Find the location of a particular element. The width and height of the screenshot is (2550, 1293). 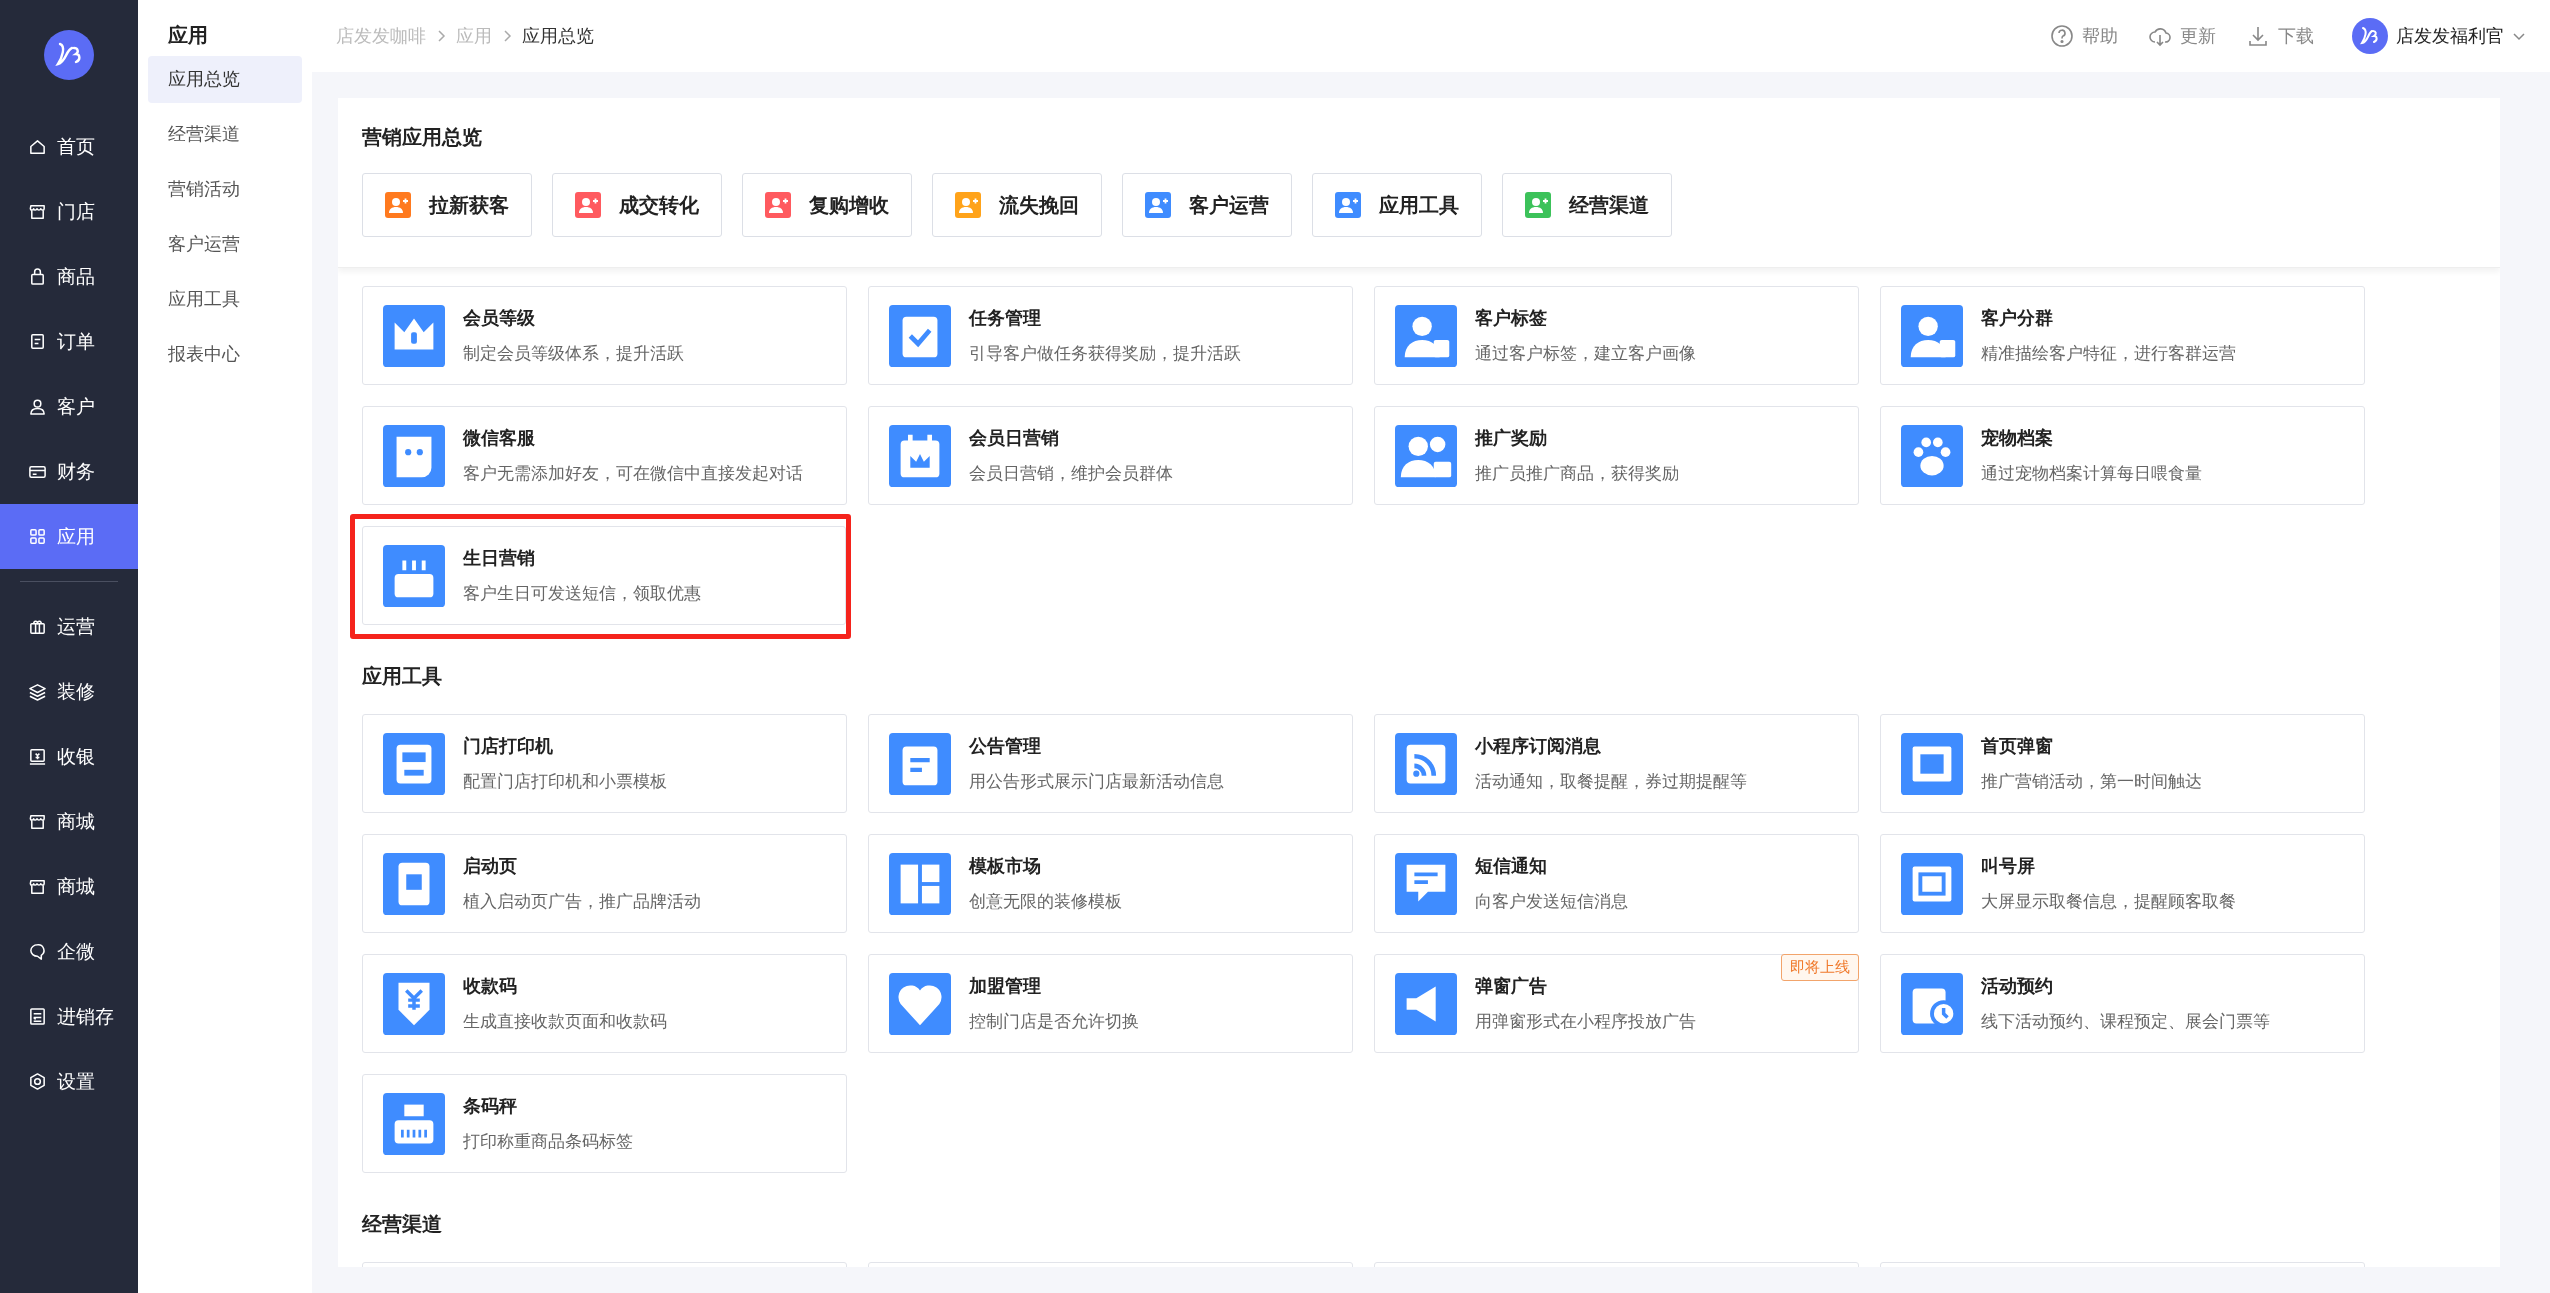

sidebar-item: 订单 is located at coordinates (69, 341).